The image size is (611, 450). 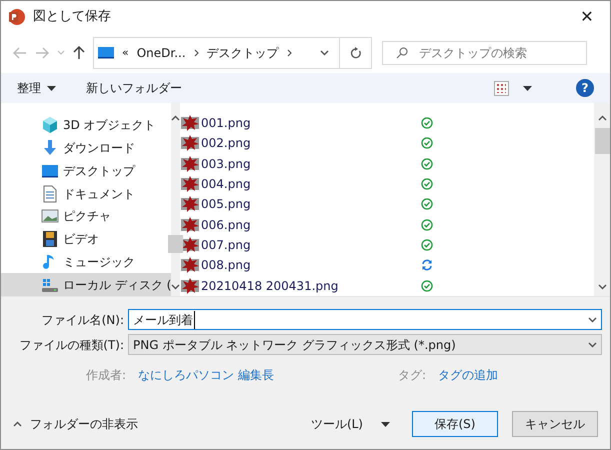 I want to click on tools-menu-button: ツール(L), so click(x=350, y=424).